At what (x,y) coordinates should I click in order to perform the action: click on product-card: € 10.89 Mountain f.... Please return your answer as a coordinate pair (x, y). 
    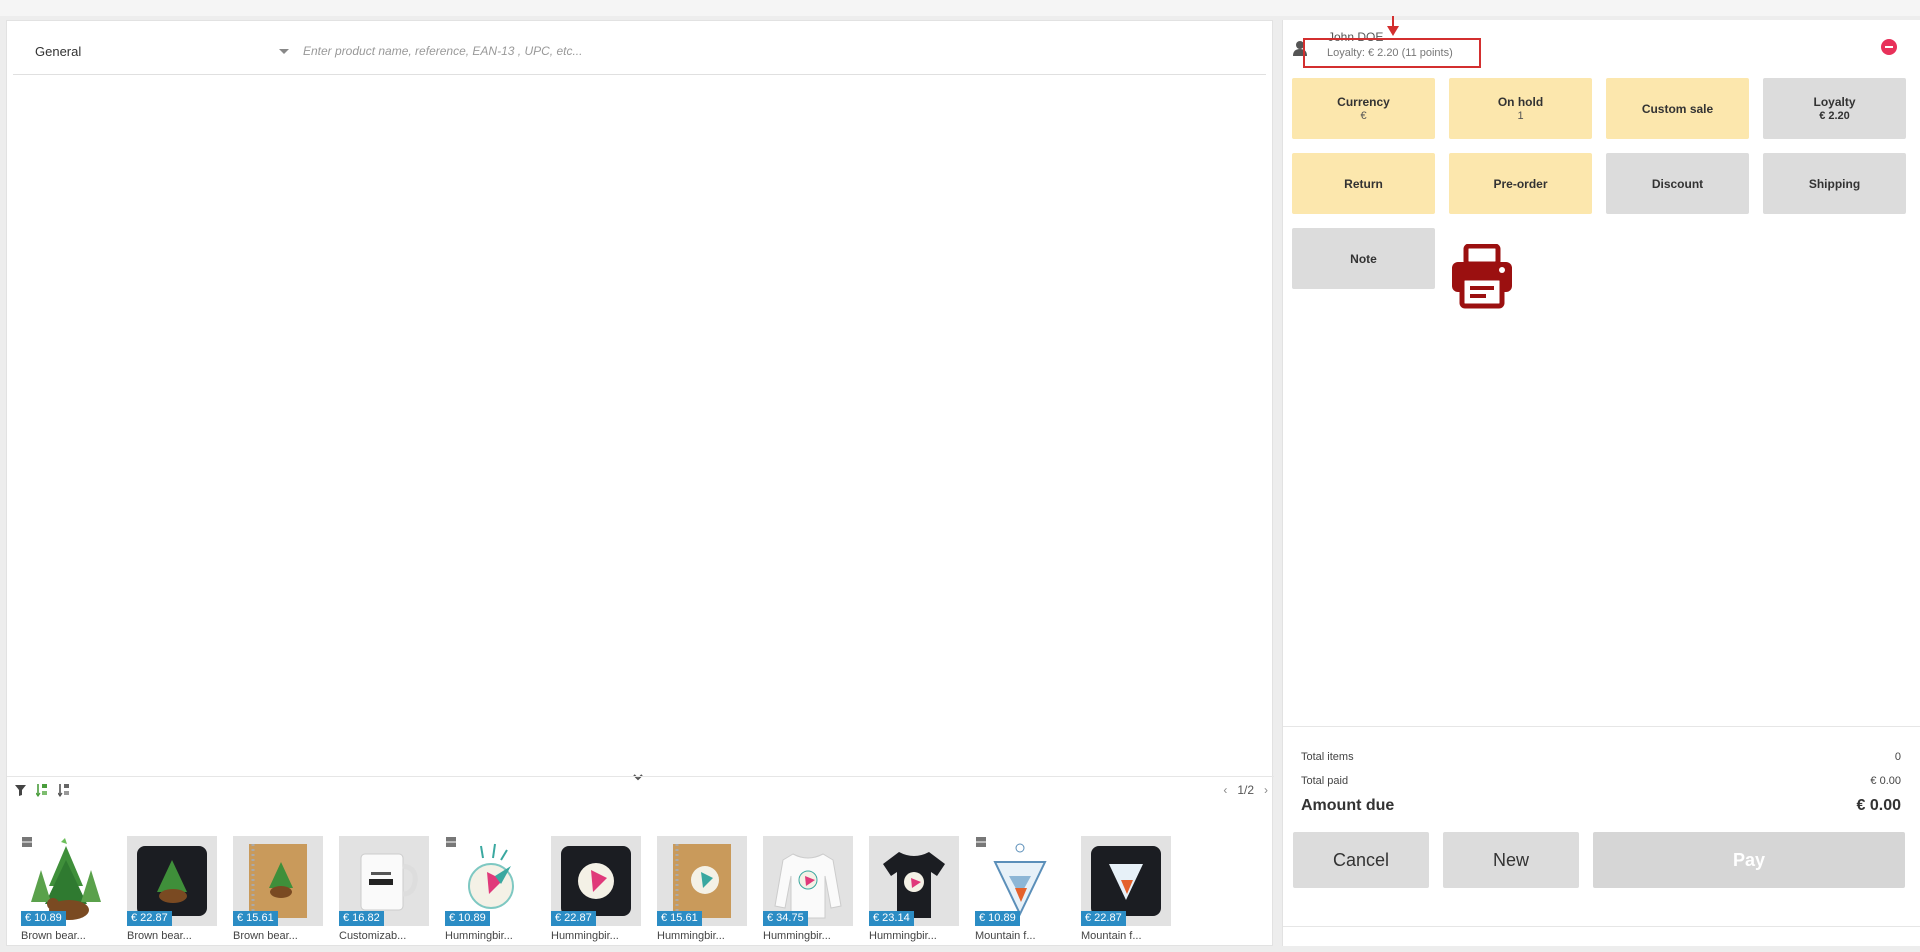
    Looking at the image, I should click on (1020, 891).